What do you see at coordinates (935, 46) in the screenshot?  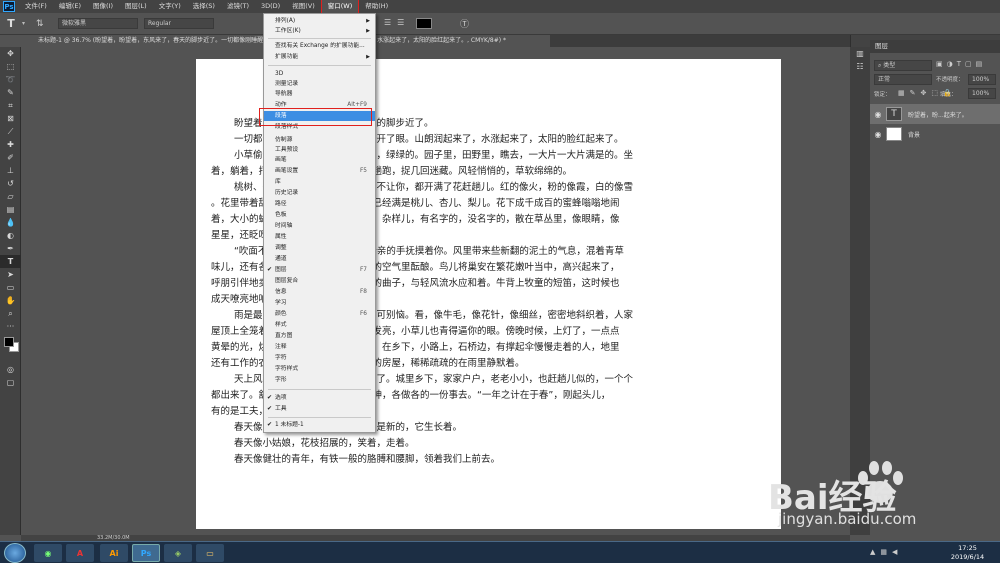 I see `layers-panel-title: 图层` at bounding box center [935, 46].